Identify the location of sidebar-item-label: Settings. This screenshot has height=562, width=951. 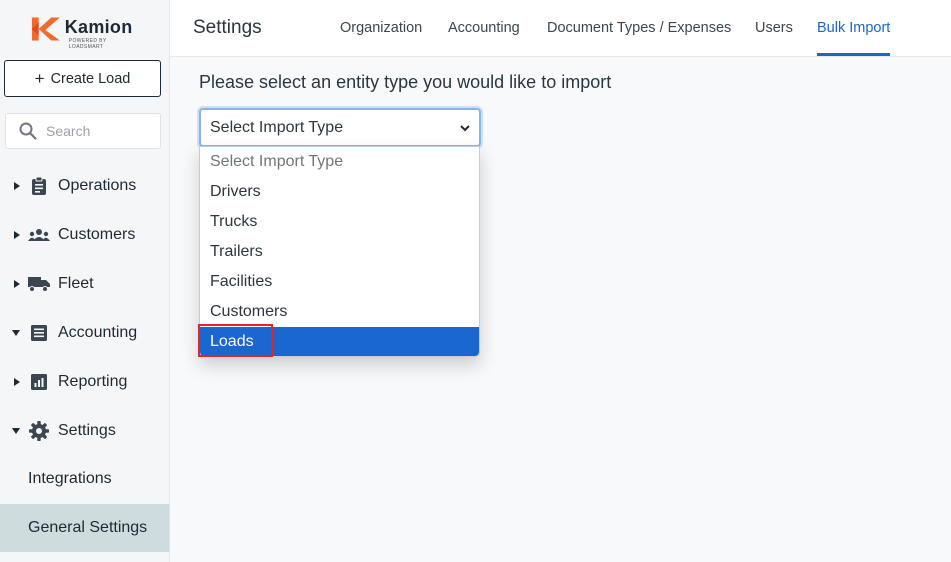
(87, 430).